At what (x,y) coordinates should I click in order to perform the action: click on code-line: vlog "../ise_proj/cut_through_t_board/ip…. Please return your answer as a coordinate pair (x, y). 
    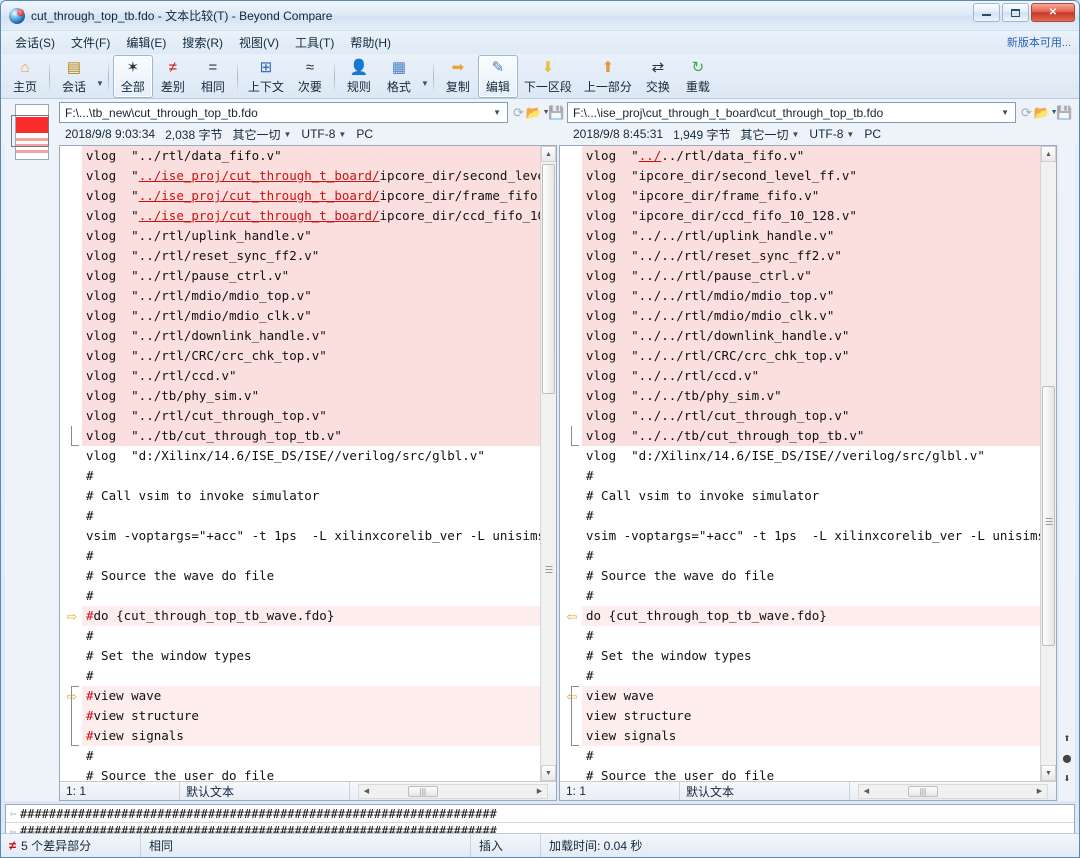
    Looking at the image, I should click on (311, 176).